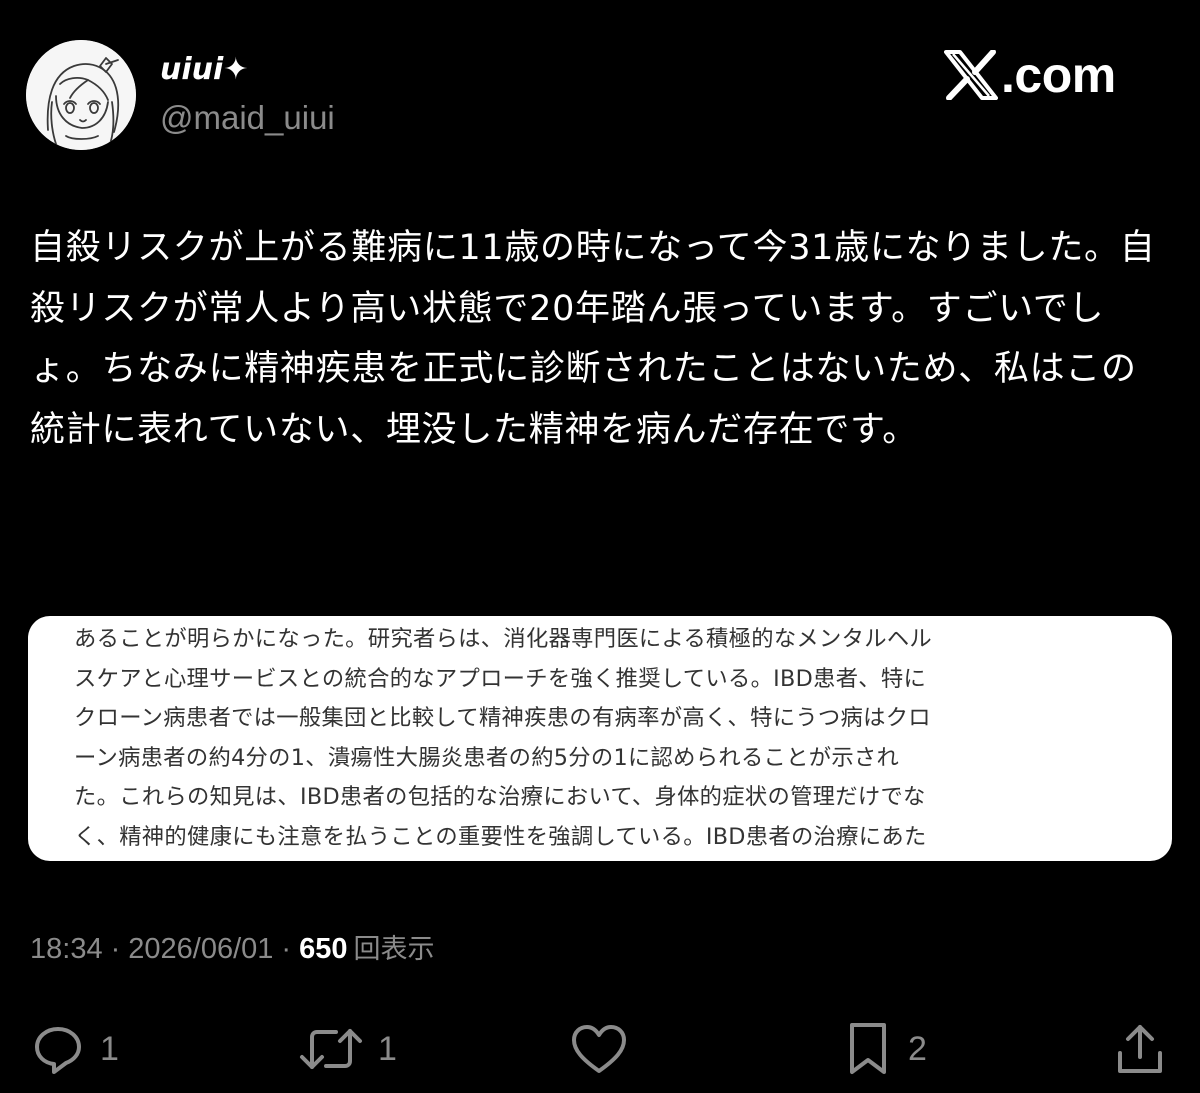 This screenshot has width=1200, height=1093. I want to click on tweet-date: 2026/06/01, so click(200, 949).